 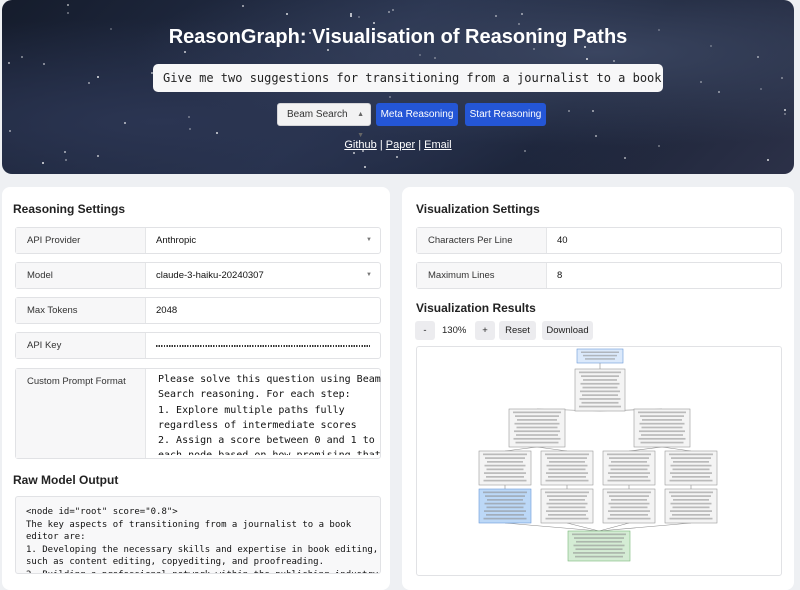 I want to click on chars-per-line-row: Characters Per Line 40, so click(x=599, y=240).